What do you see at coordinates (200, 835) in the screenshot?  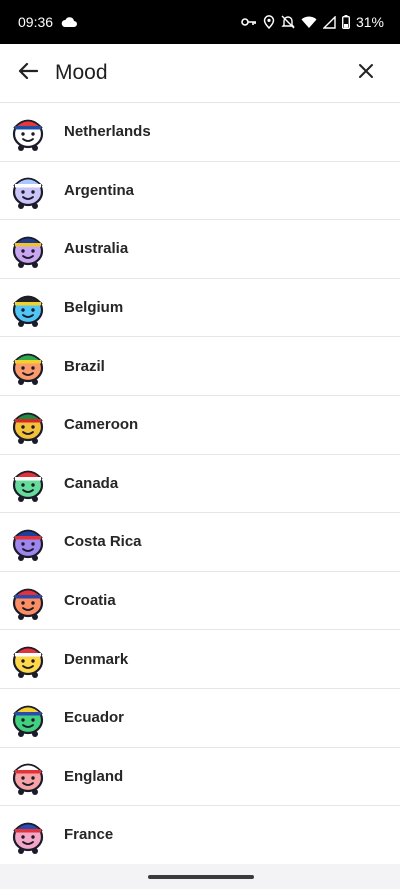 I see `mood-list-item: France` at bounding box center [200, 835].